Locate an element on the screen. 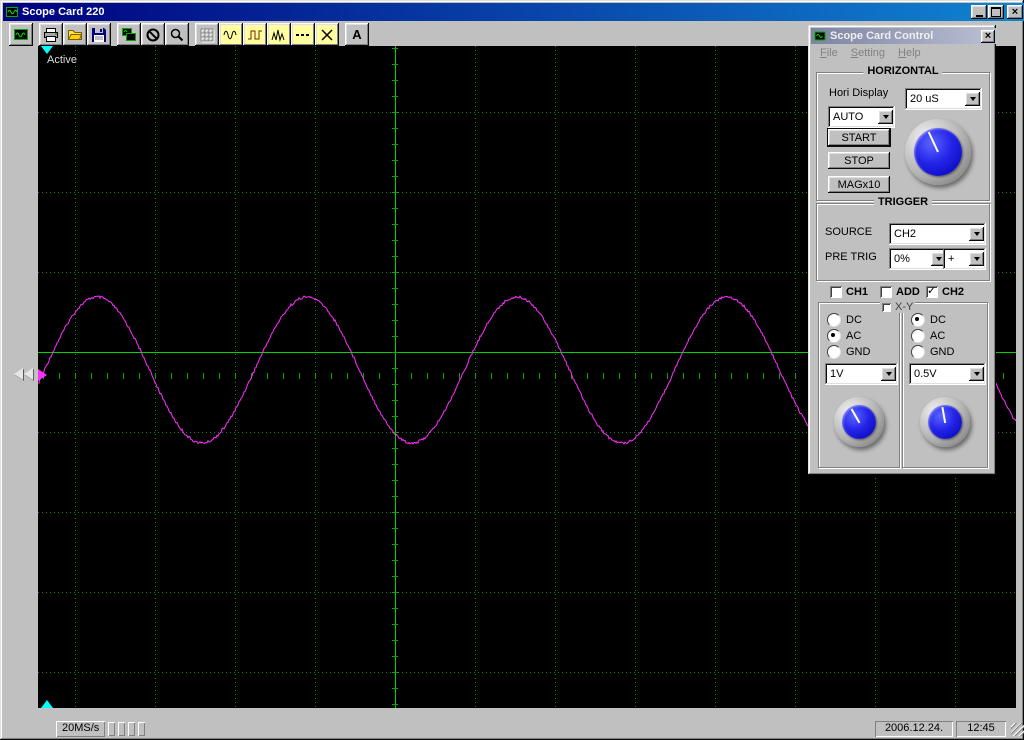 The width and height of the screenshot is (1024, 740). ch1-coupling-dc: DC is located at coordinates (844, 320).